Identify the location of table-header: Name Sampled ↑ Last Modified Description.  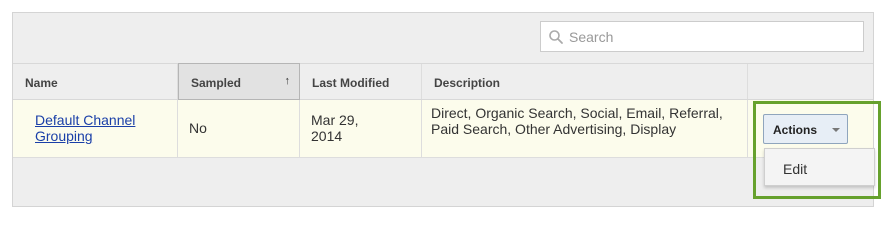
(443, 81).